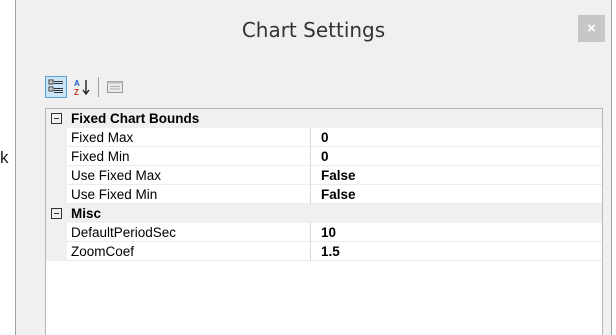  I want to click on category-row: Misc, so click(324, 213).